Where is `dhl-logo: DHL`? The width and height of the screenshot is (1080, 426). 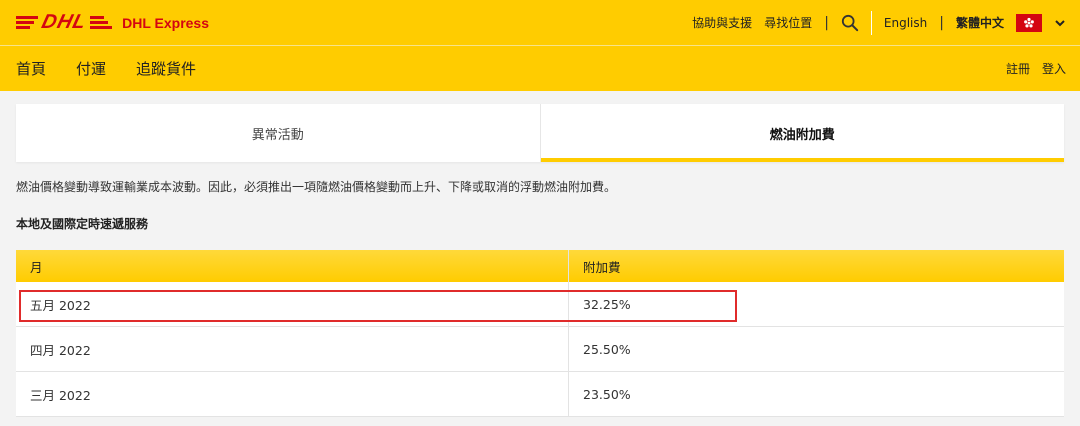 dhl-logo: DHL is located at coordinates (64, 22).